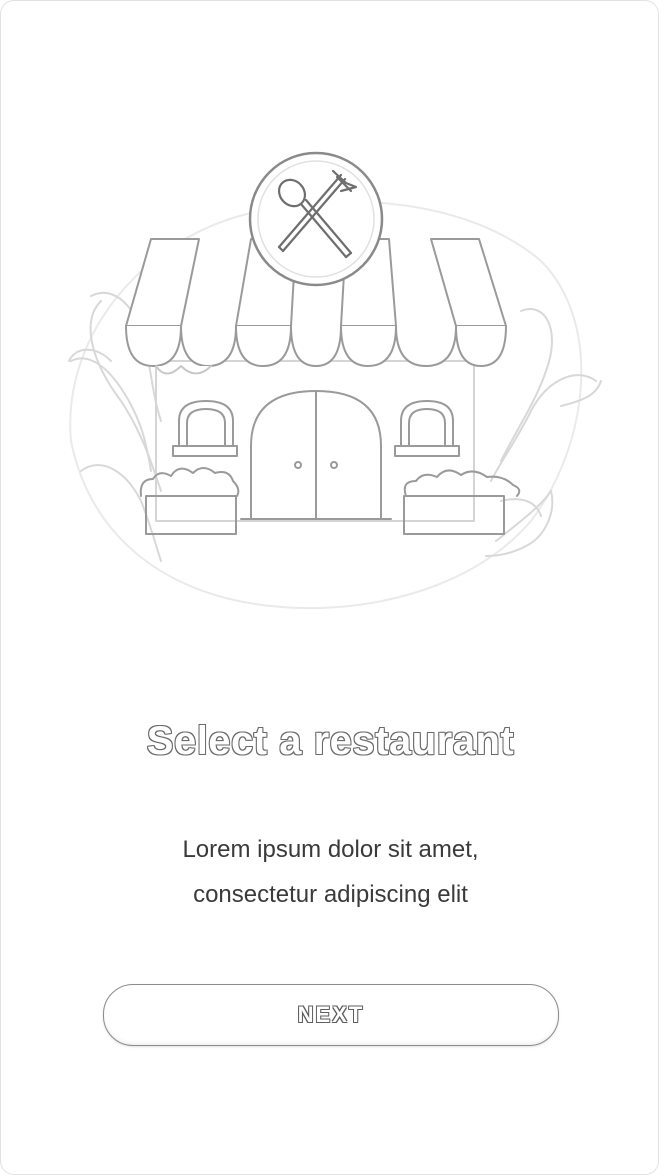 The width and height of the screenshot is (659, 1175). I want to click on next-button-label: NEXT, so click(331, 1014).